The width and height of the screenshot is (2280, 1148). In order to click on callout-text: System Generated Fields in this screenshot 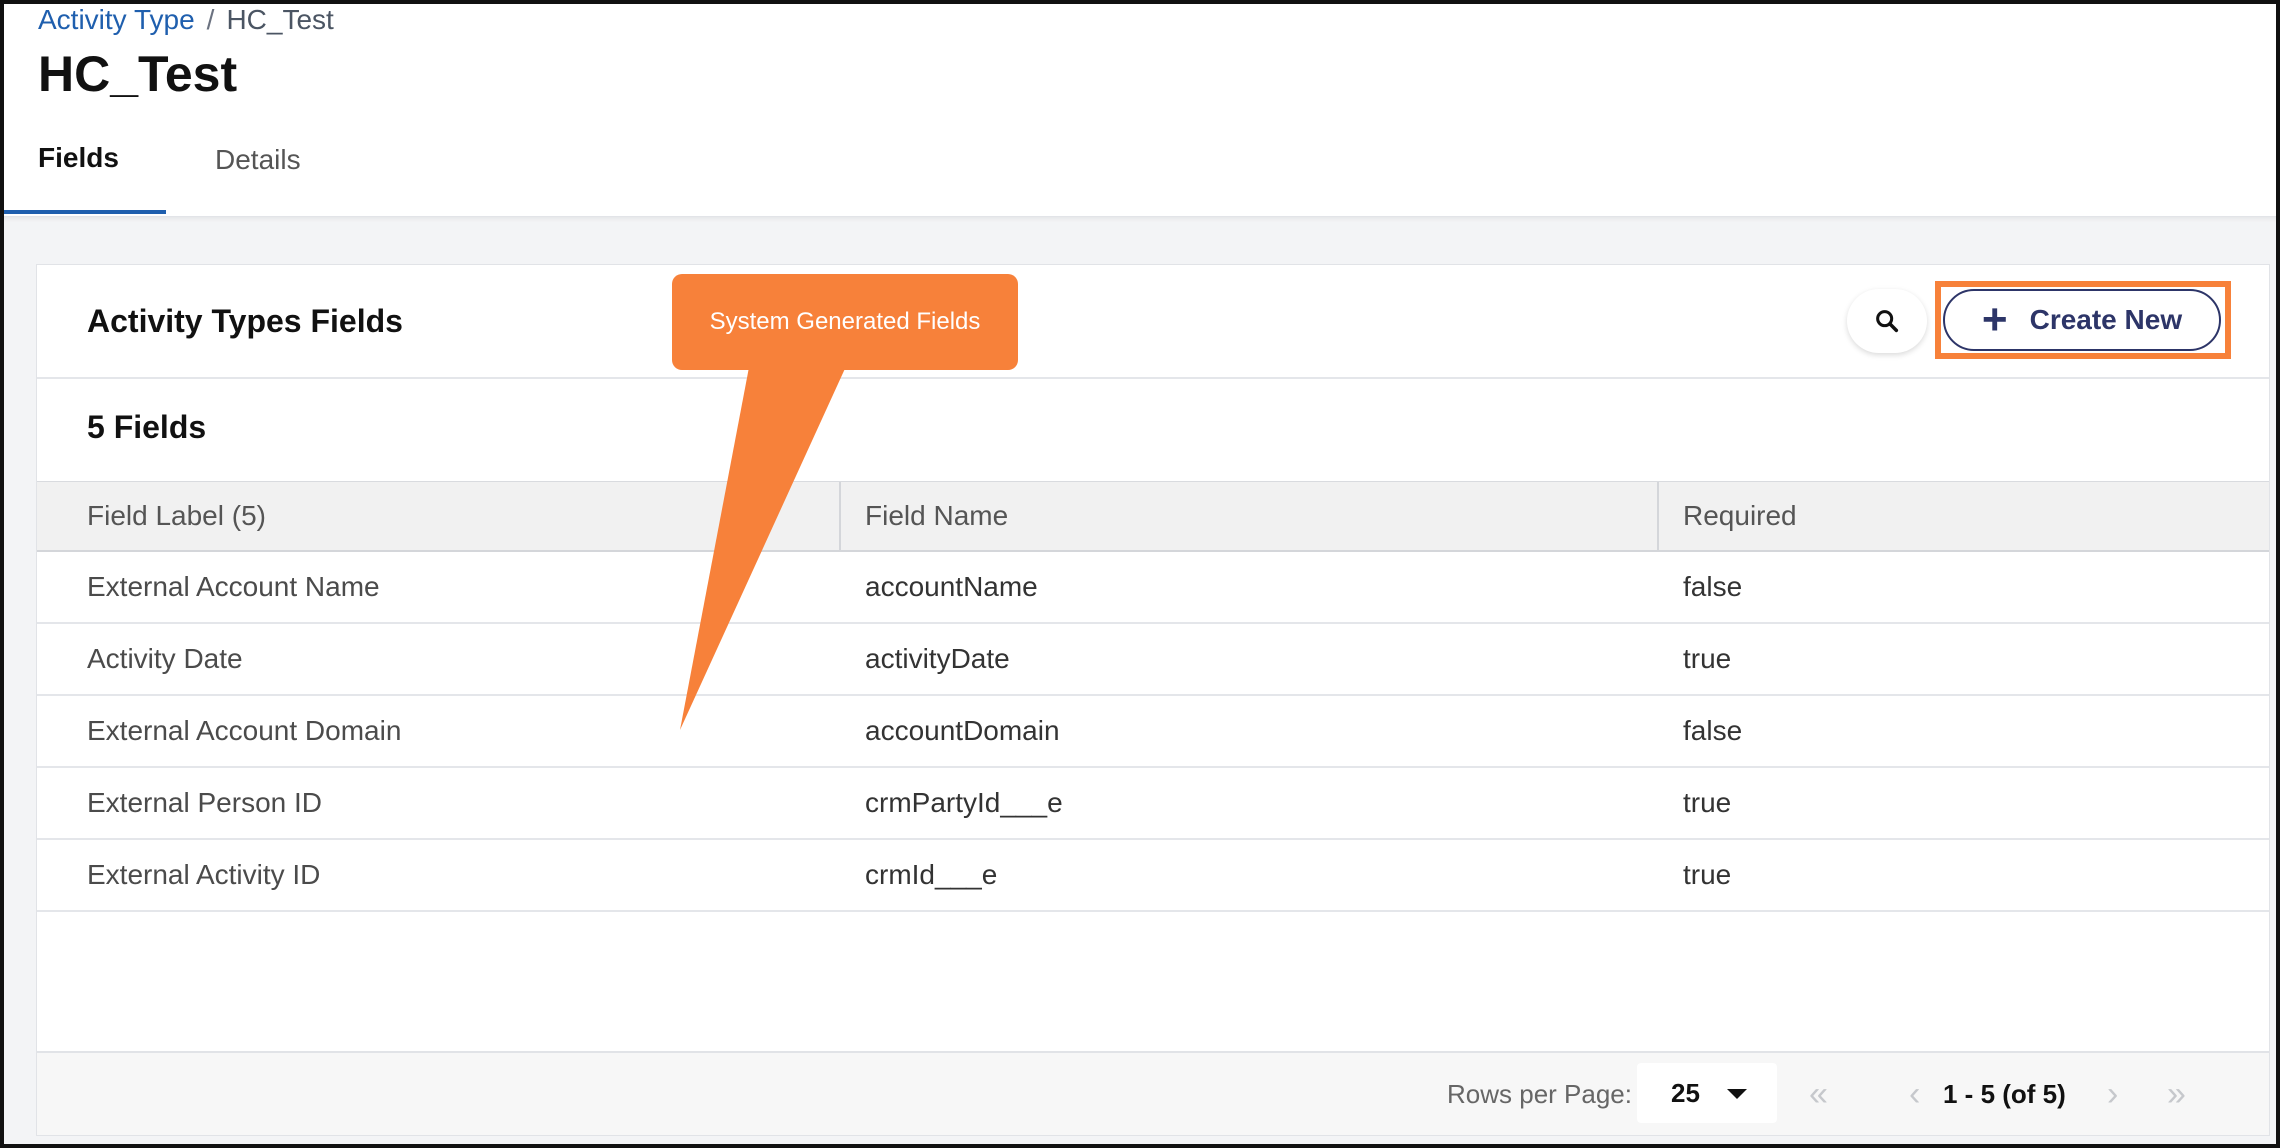, I will do `click(845, 321)`.